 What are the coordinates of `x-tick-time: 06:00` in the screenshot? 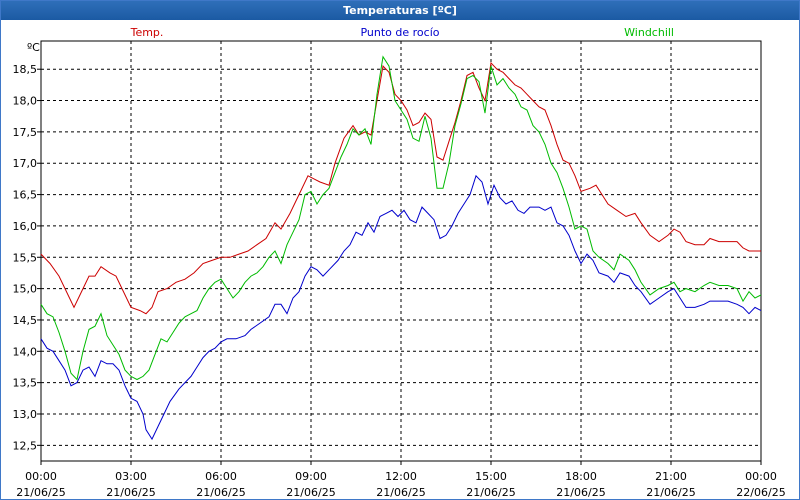 It's located at (221, 476).